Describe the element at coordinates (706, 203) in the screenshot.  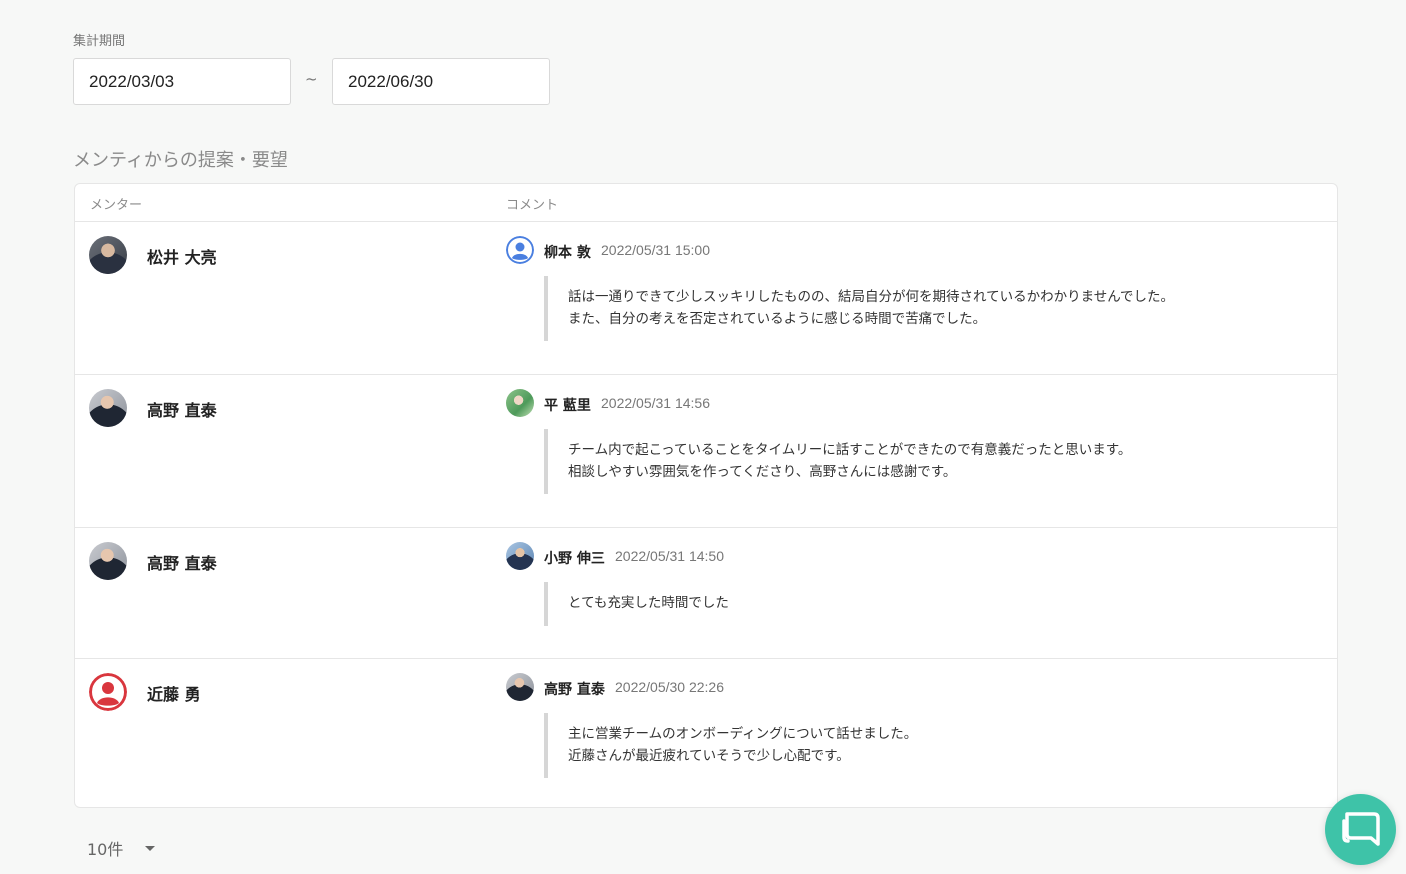
I see `table-header: メンター コメント` at that location.